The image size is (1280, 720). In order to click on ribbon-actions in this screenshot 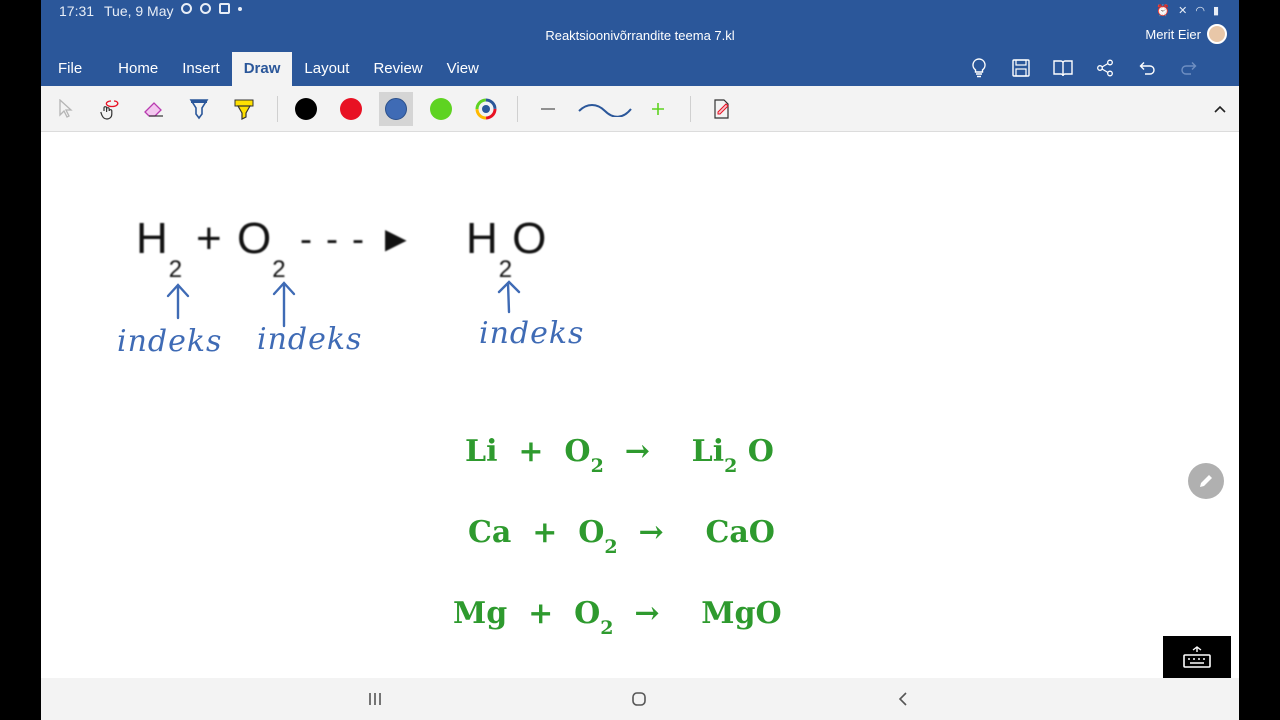, I will do `click(1084, 68)`.